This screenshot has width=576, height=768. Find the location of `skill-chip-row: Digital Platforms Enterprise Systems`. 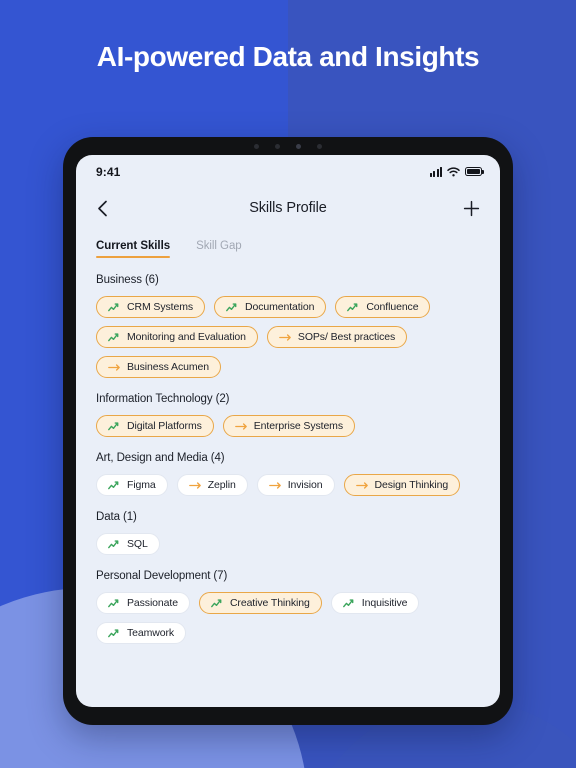

skill-chip-row: Digital Platforms Enterprise Systems is located at coordinates (290, 426).